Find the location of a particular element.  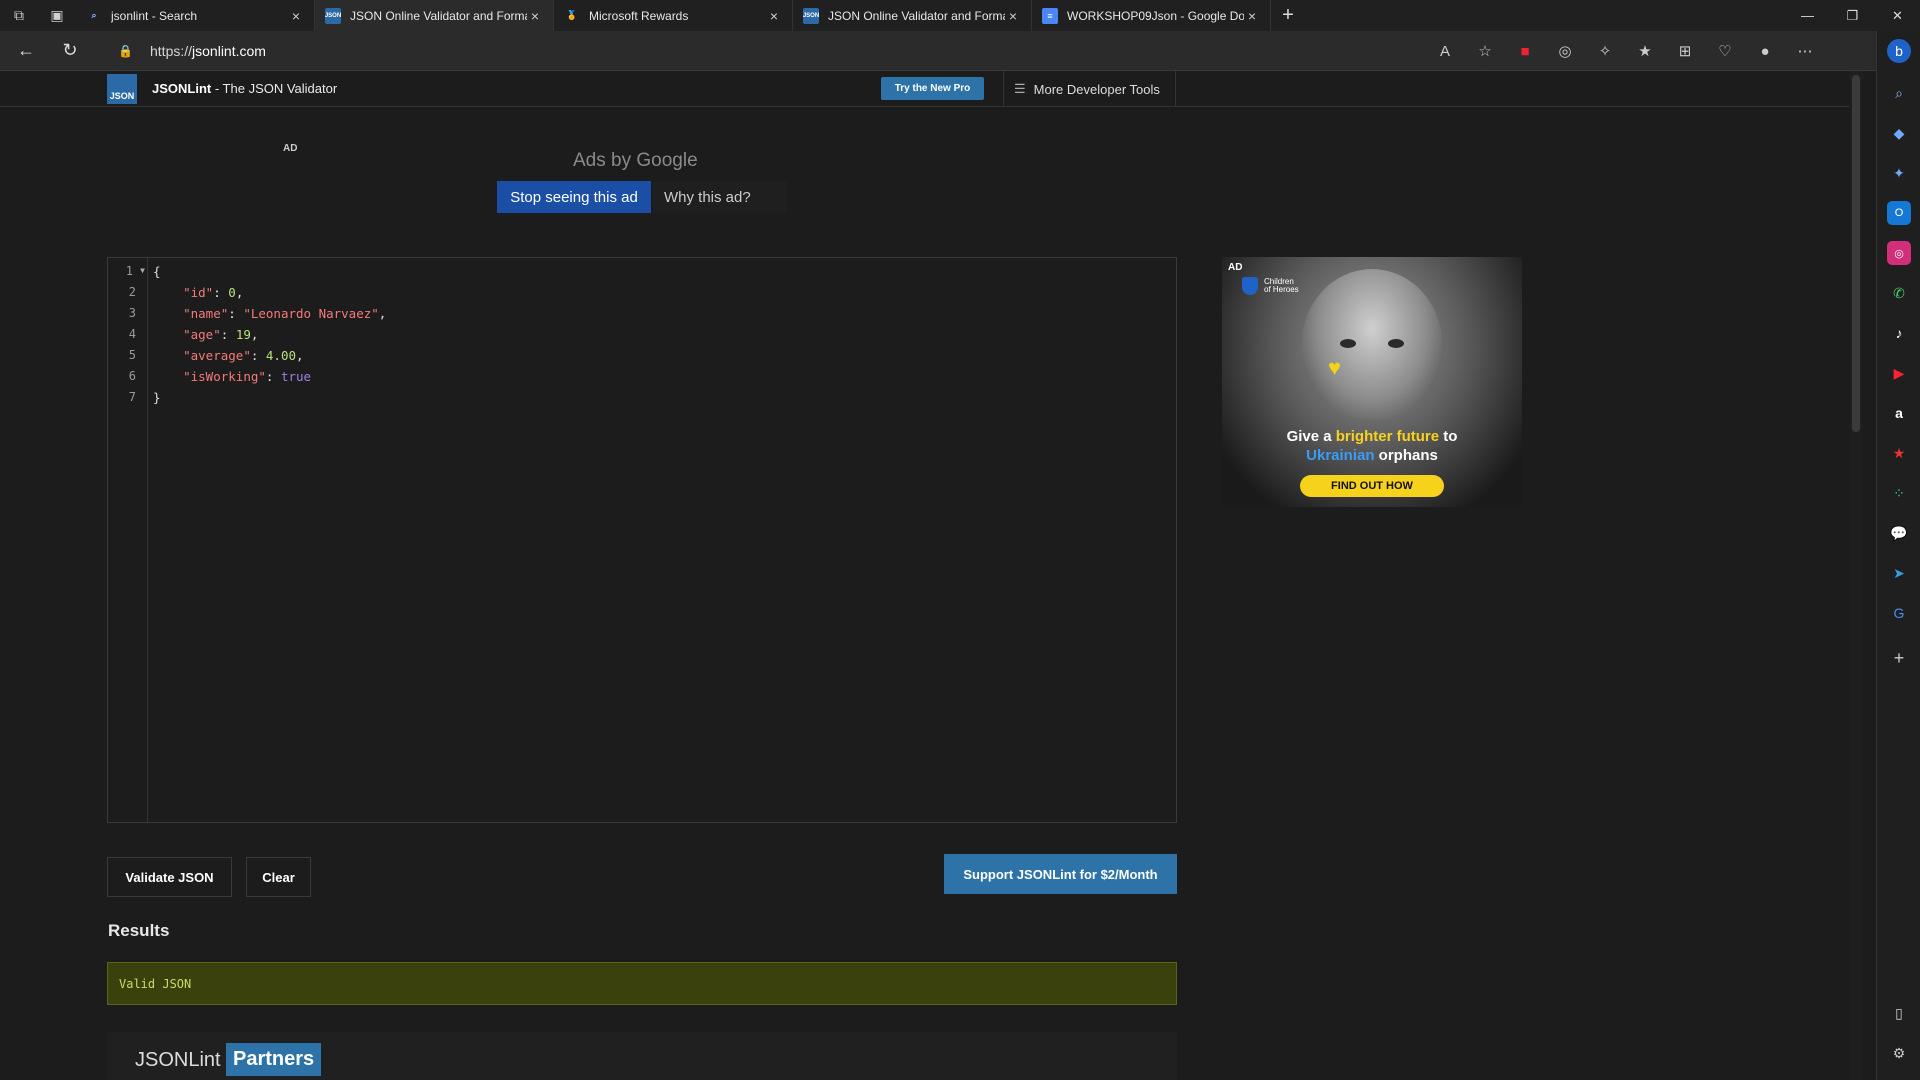

instagram-icon: ◎ is located at coordinates (1899, 253).